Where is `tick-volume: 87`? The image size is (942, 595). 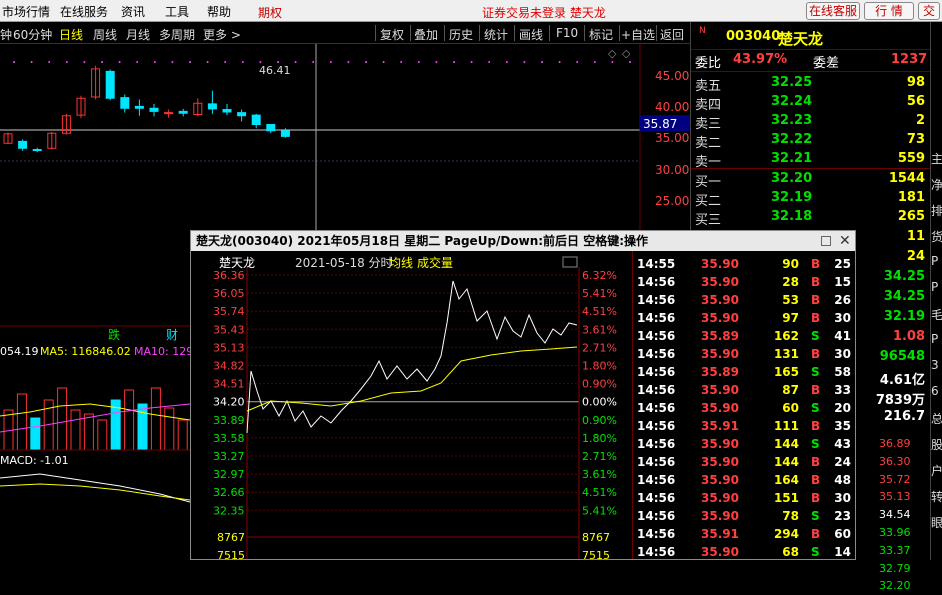 tick-volume: 87 is located at coordinates (790, 390).